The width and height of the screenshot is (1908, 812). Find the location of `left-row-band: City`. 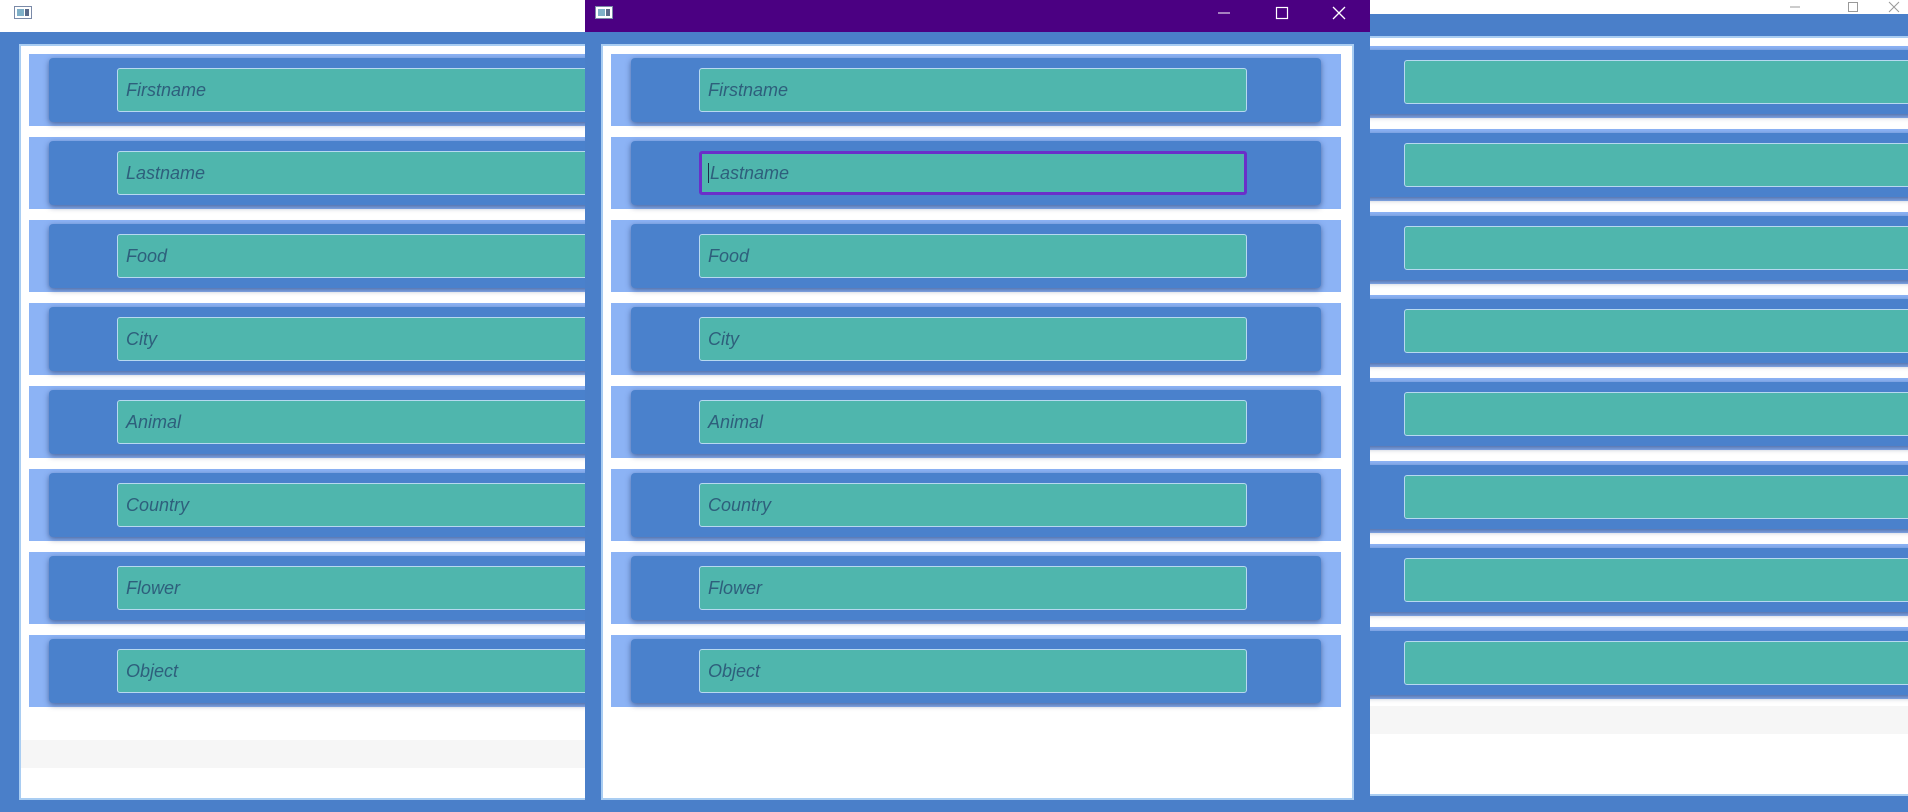

left-row-band: City is located at coordinates (307, 339).